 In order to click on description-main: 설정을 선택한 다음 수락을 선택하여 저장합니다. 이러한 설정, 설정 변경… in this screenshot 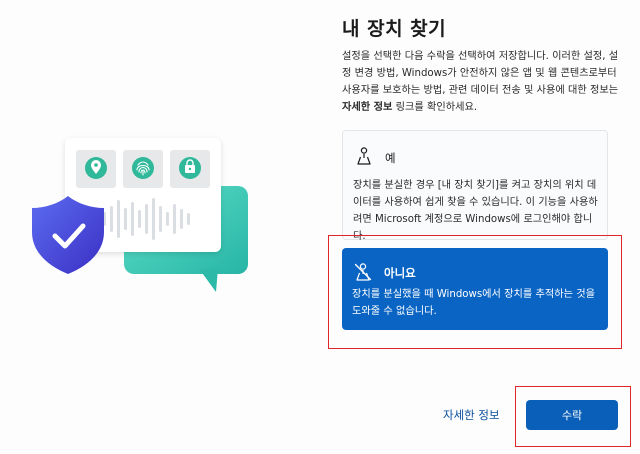, I will do `click(480, 73)`.